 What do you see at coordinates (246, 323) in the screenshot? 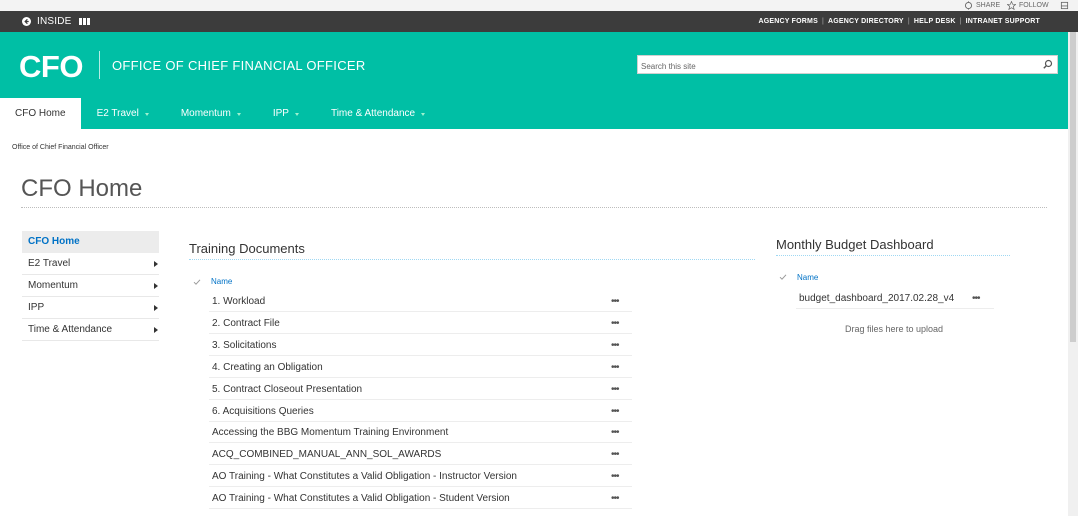
I see `document-link: 2. Contract File` at bounding box center [246, 323].